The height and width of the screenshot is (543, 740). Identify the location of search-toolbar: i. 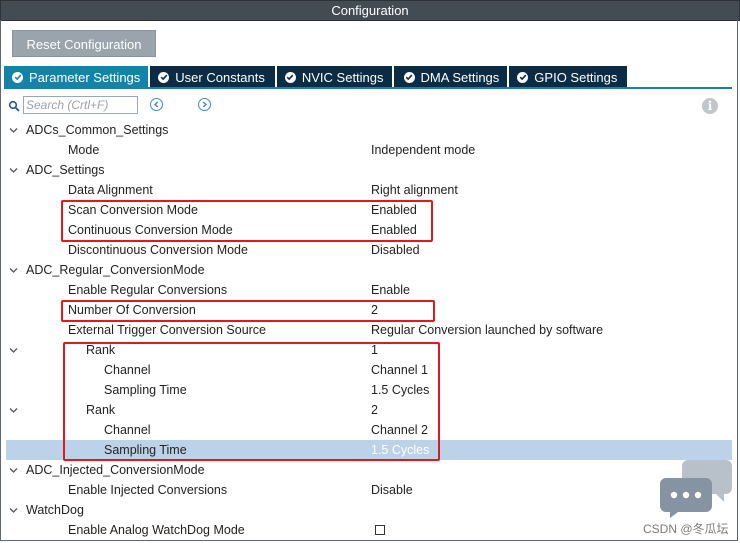
(368, 106).